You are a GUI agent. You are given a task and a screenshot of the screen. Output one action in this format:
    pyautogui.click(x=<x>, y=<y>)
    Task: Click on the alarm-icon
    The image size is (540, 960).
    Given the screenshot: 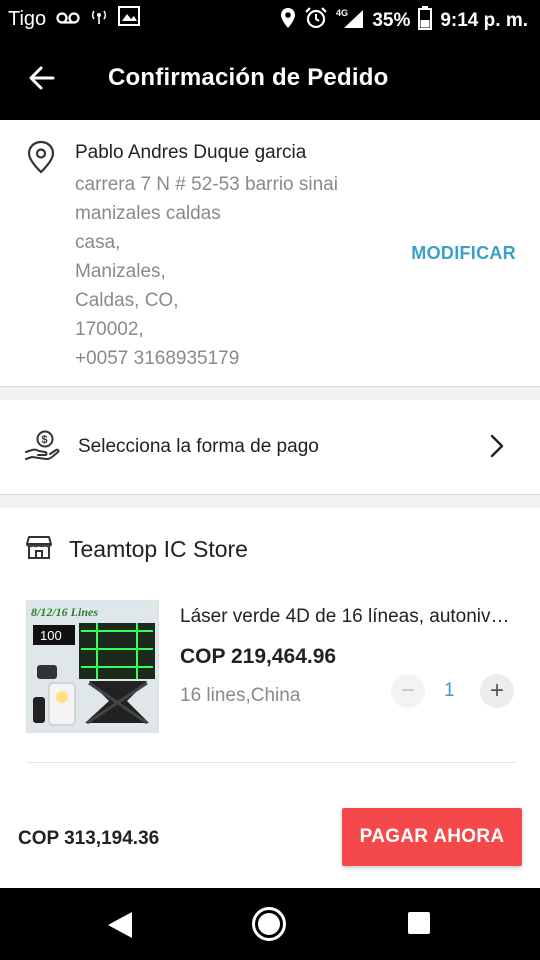 What is the action you would take?
    pyautogui.click(x=316, y=21)
    